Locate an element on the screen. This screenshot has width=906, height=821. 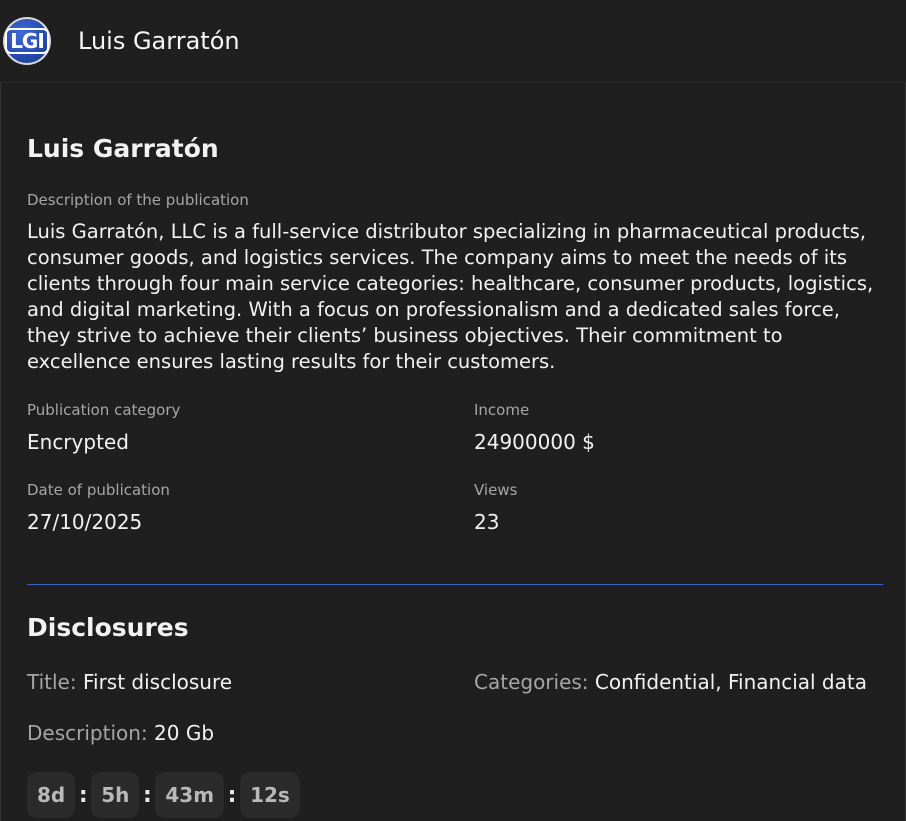
views-value: 23 is located at coordinates (487, 522).